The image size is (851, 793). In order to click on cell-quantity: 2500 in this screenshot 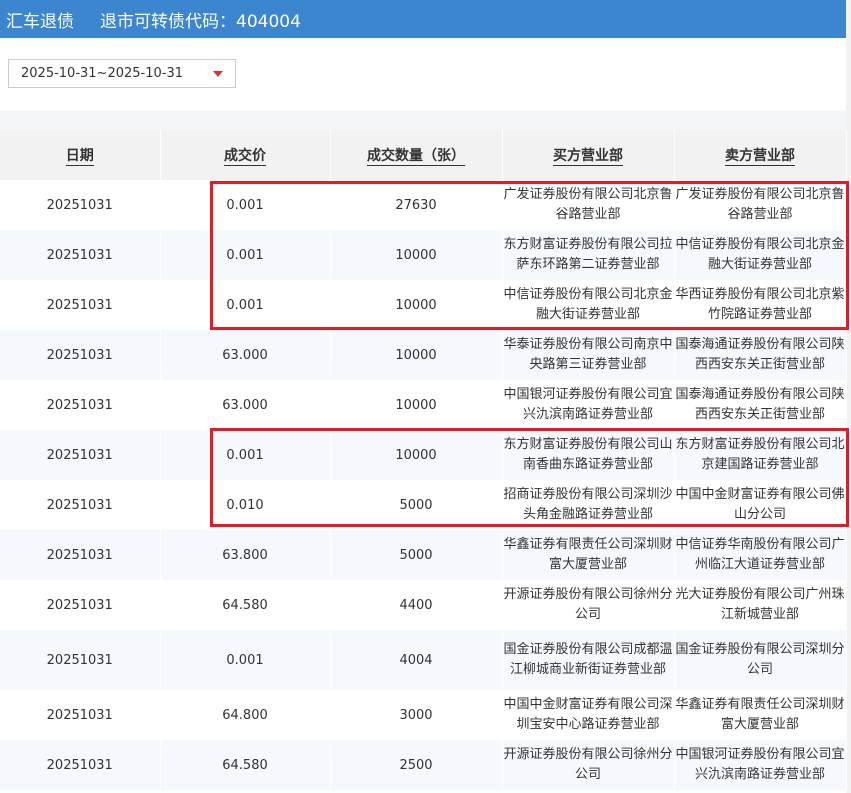, I will do `click(416, 765)`.